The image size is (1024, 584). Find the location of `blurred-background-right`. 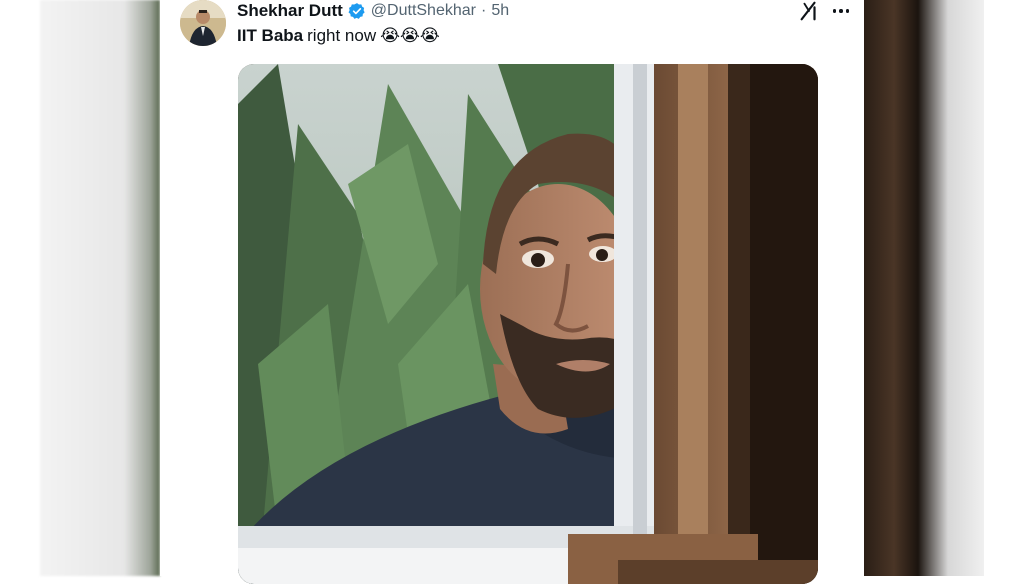

blurred-background-right is located at coordinates (924, 288).